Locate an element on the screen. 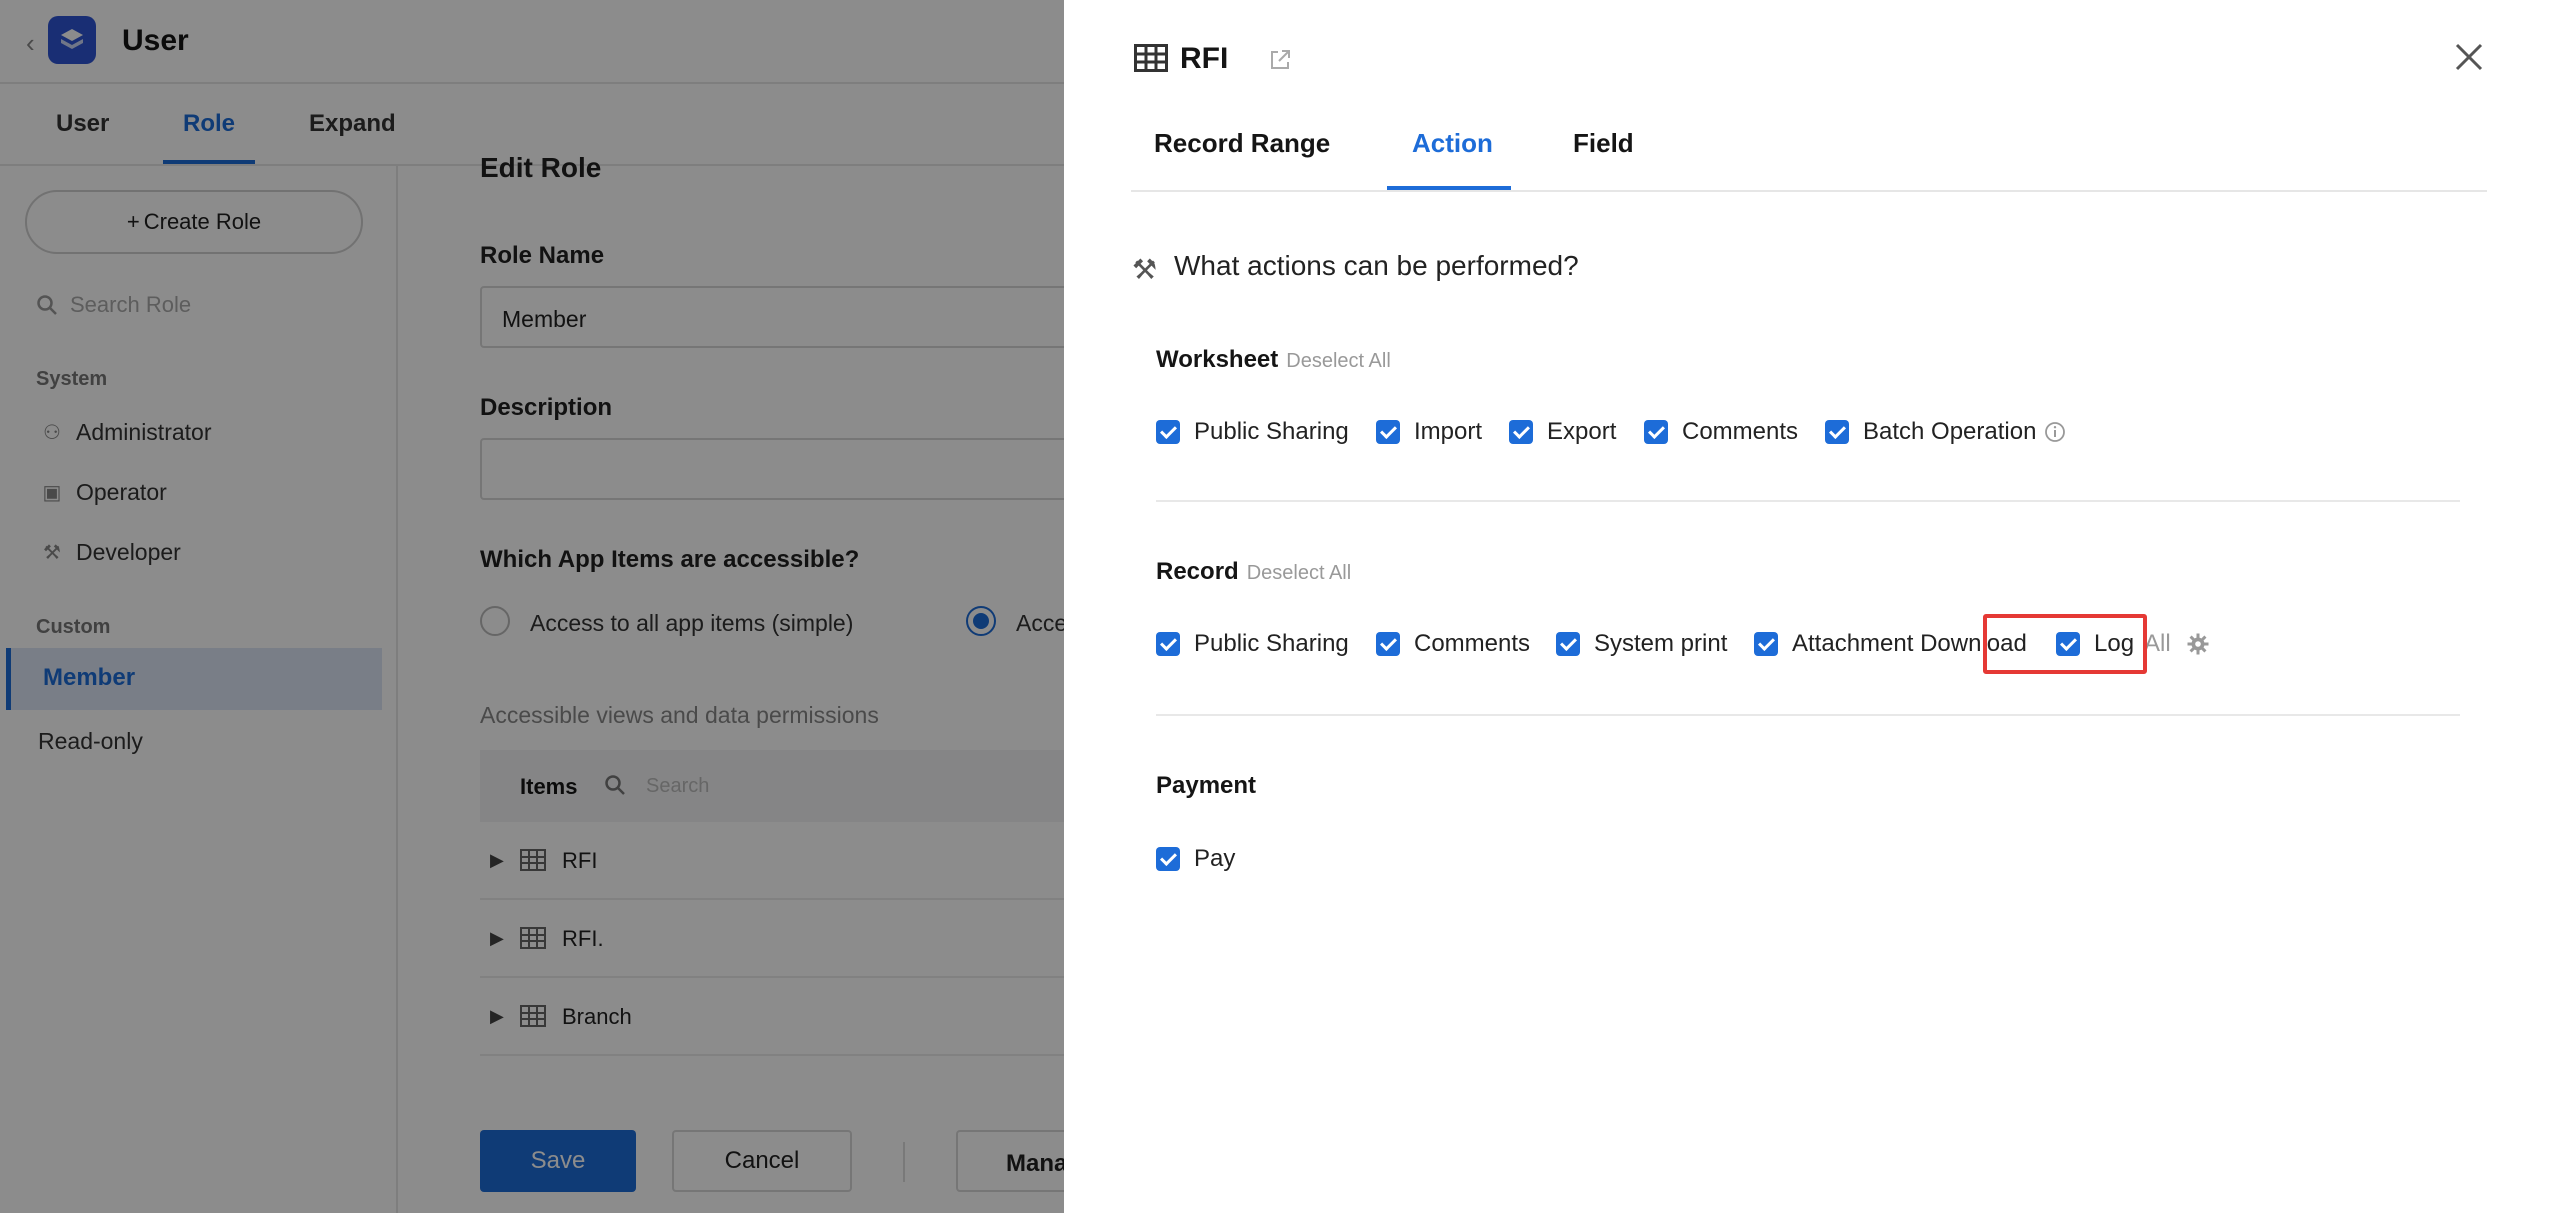 Image resolution: width=2560 pixels, height=1213 pixels. worksheet-section-title: Worksheet Deselect All is located at coordinates (1273, 360).